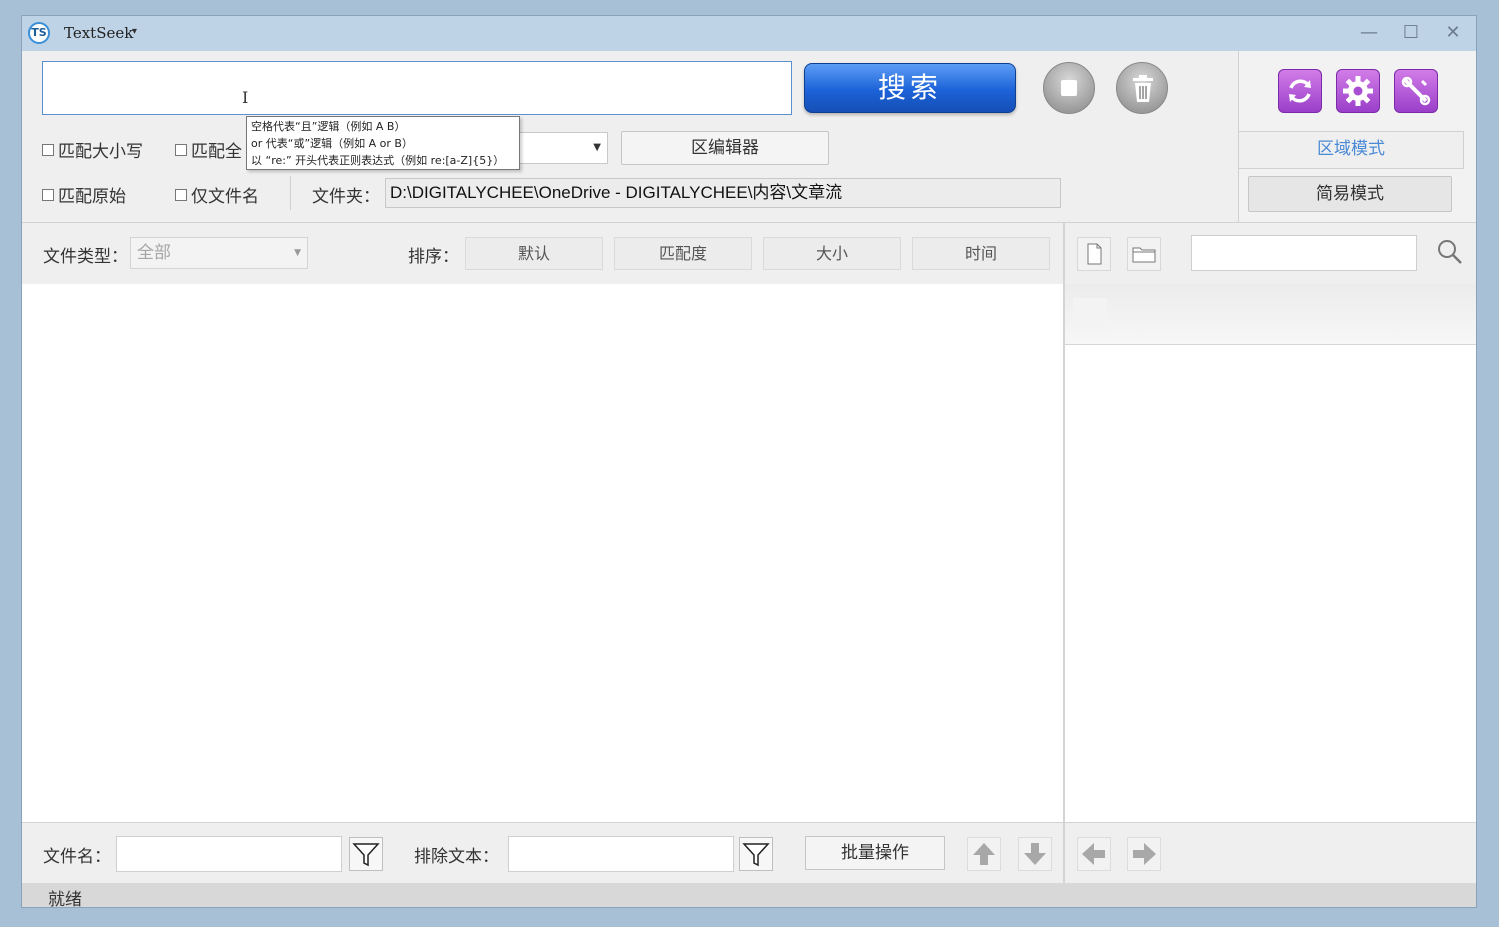 This screenshot has width=1499, height=927. Describe the element at coordinates (910, 88) in the screenshot. I see `search-button: 搜索` at that location.